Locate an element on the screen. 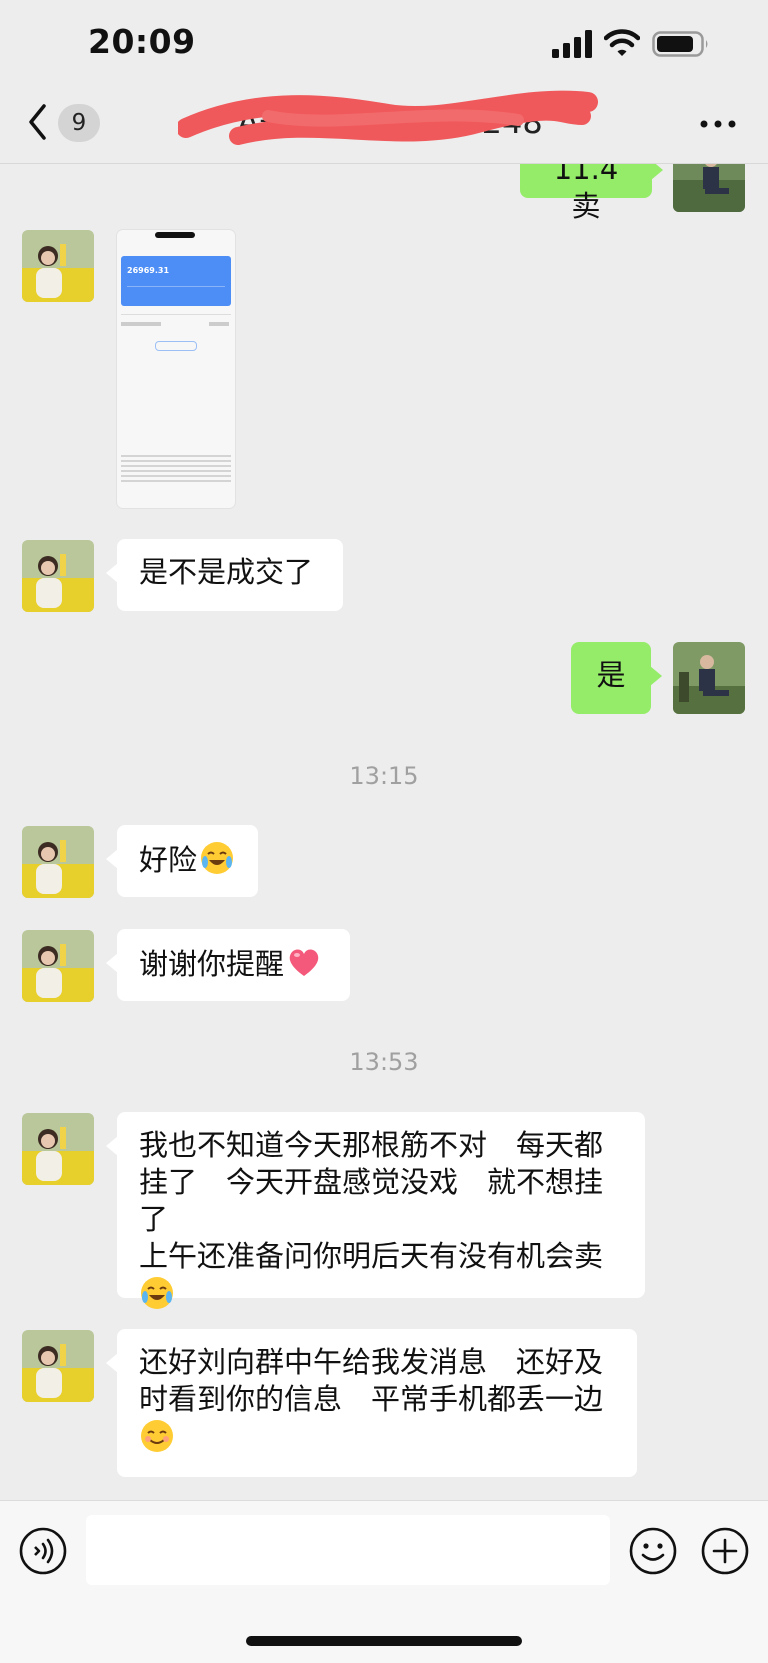 This screenshot has height=1663, width=768. plus-icon is located at coordinates (725, 1551).